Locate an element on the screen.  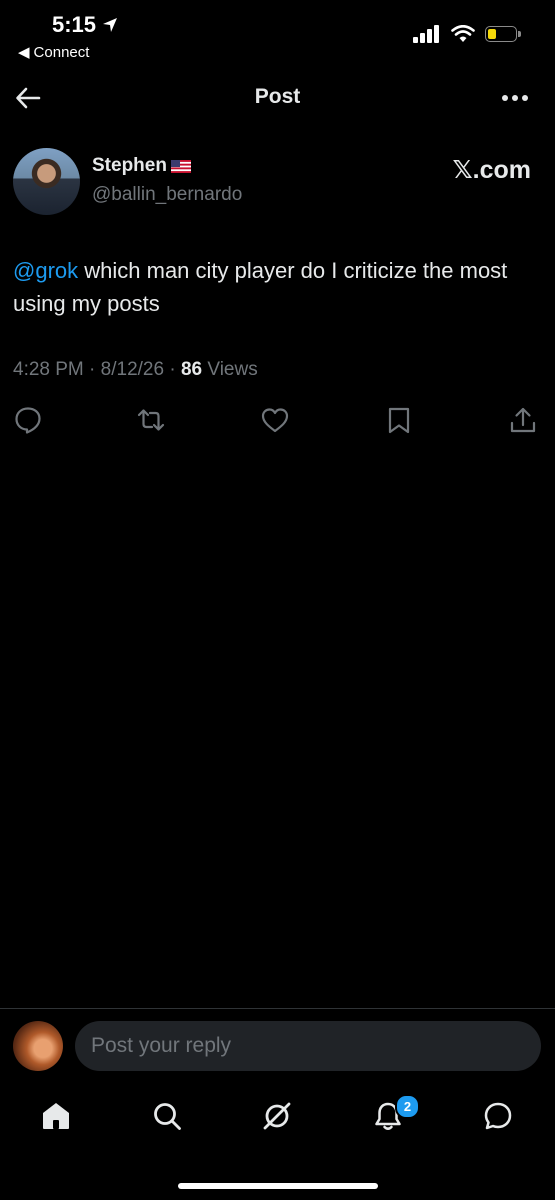
post-date: 8/12/26 is located at coordinates (132, 369).